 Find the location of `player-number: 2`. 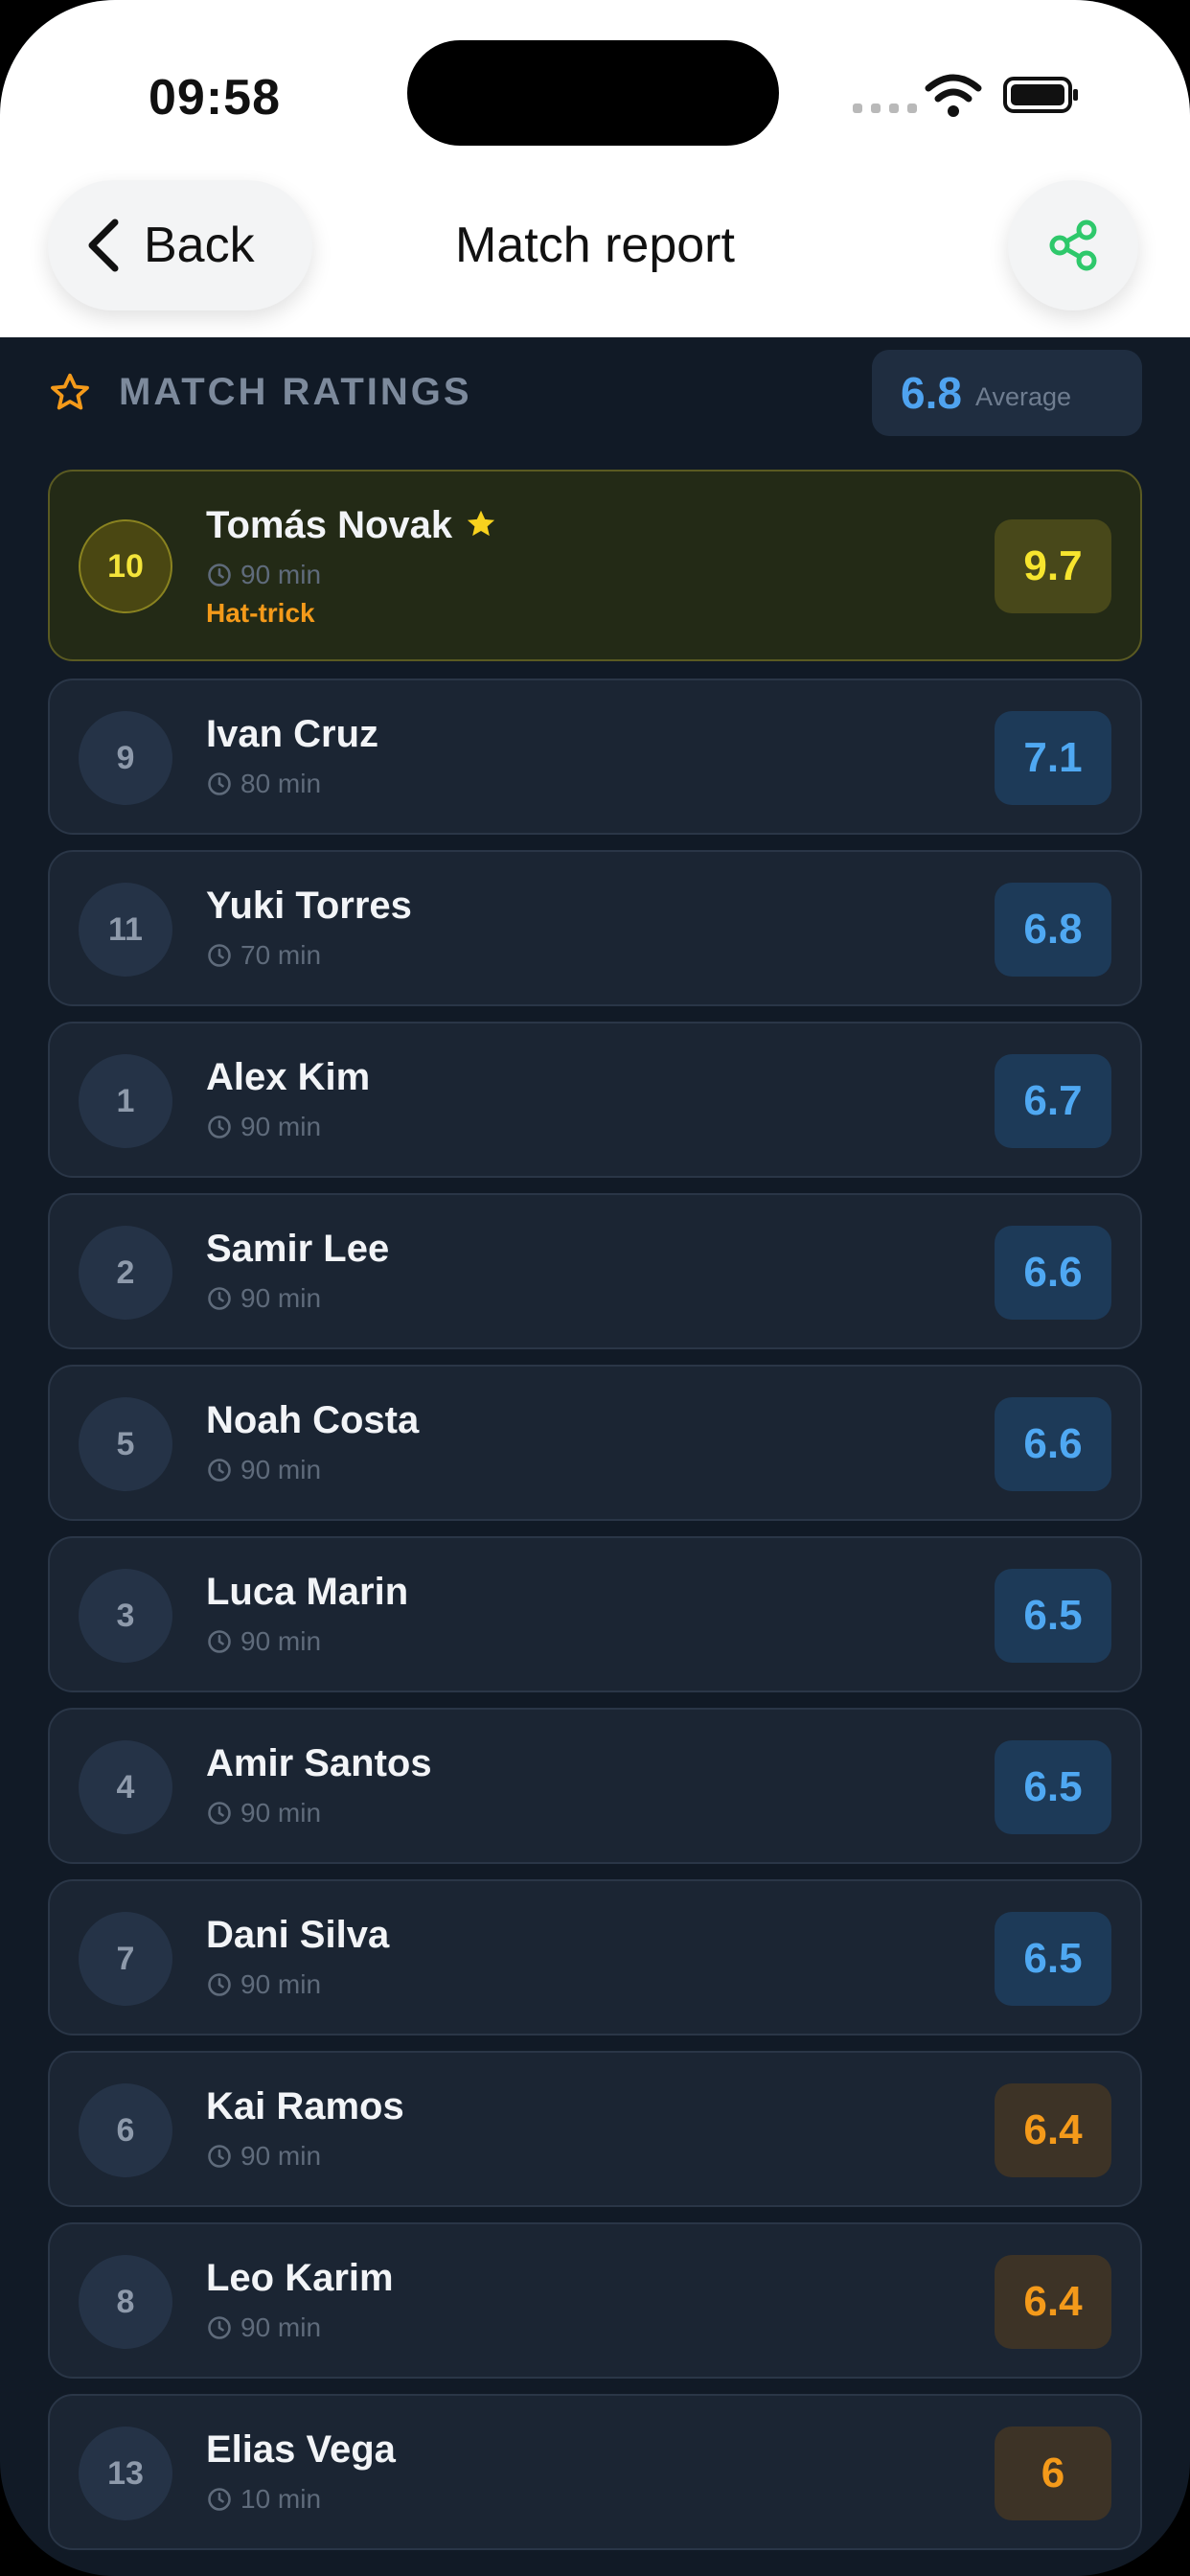

player-number: 2 is located at coordinates (125, 1273).